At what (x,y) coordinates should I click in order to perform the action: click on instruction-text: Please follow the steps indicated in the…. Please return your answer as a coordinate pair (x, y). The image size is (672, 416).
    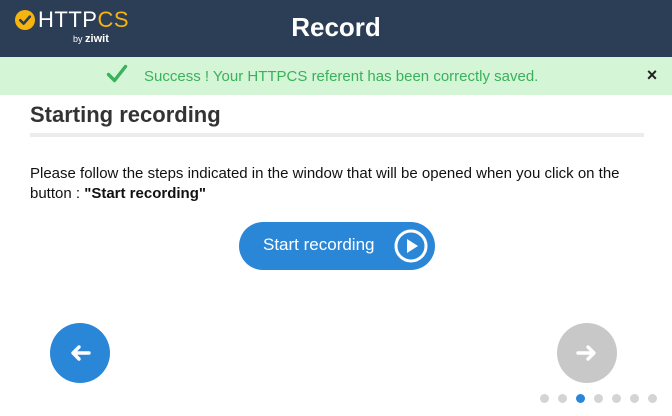
    Looking at the image, I should click on (325, 183).